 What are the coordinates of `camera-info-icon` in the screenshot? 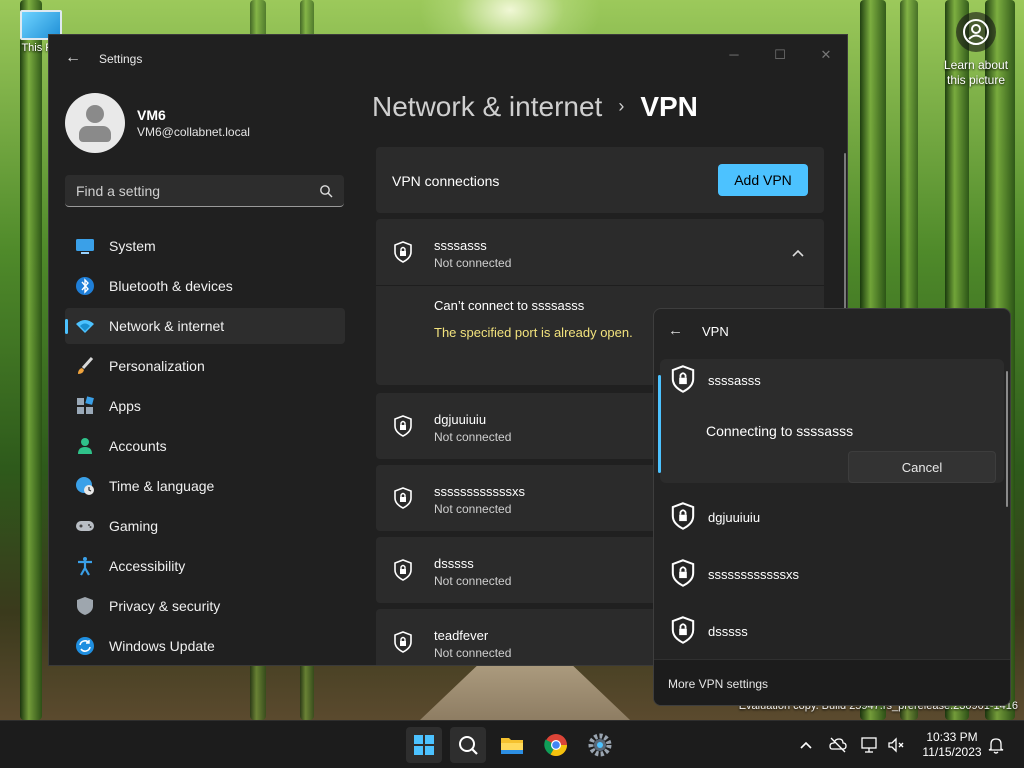 It's located at (976, 32).